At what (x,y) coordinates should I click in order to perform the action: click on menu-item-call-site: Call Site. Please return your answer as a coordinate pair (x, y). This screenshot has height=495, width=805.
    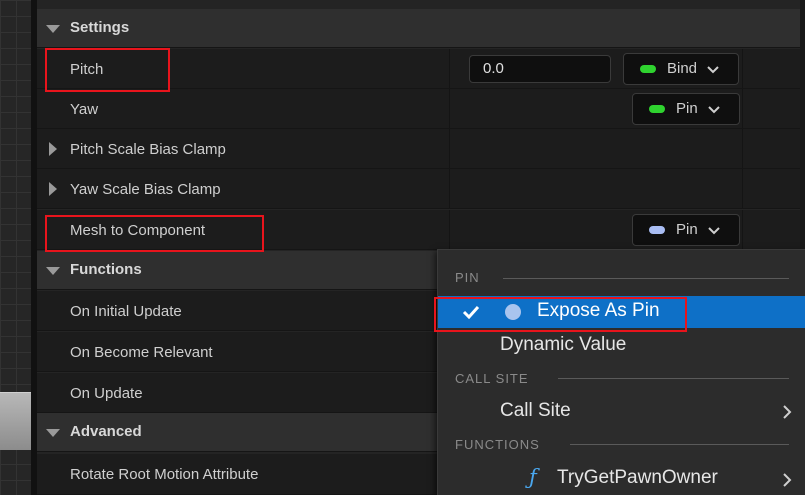
    Looking at the image, I should click on (621, 411).